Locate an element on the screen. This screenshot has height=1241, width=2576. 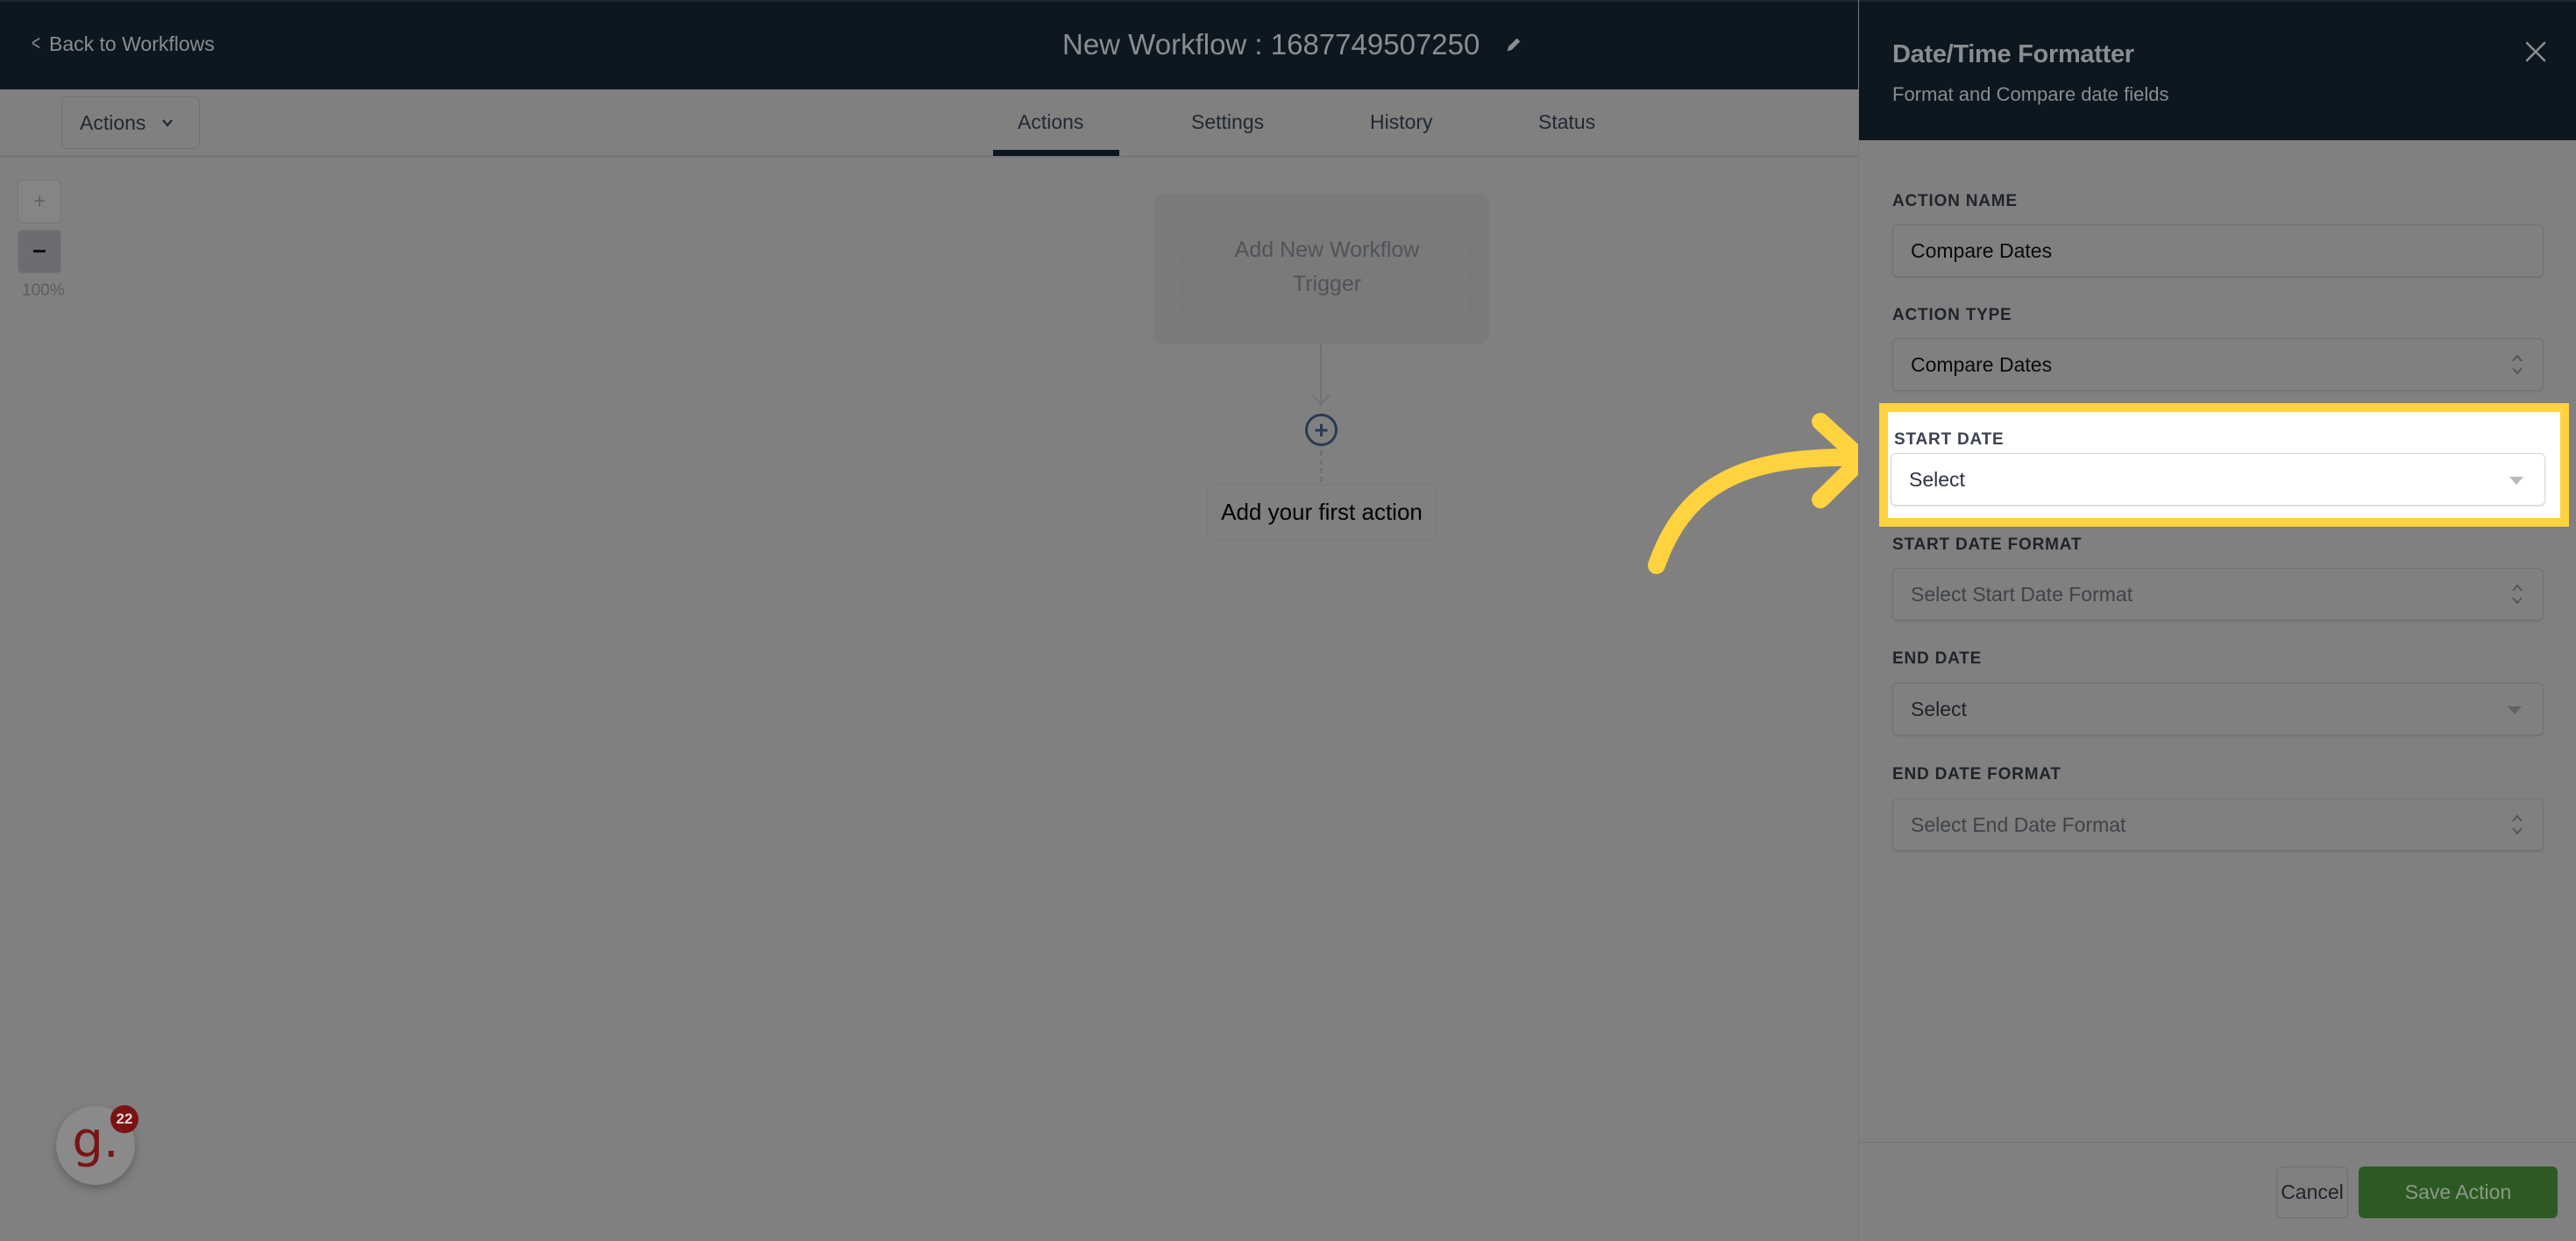
plus-icon: + is located at coordinates (1321, 429).